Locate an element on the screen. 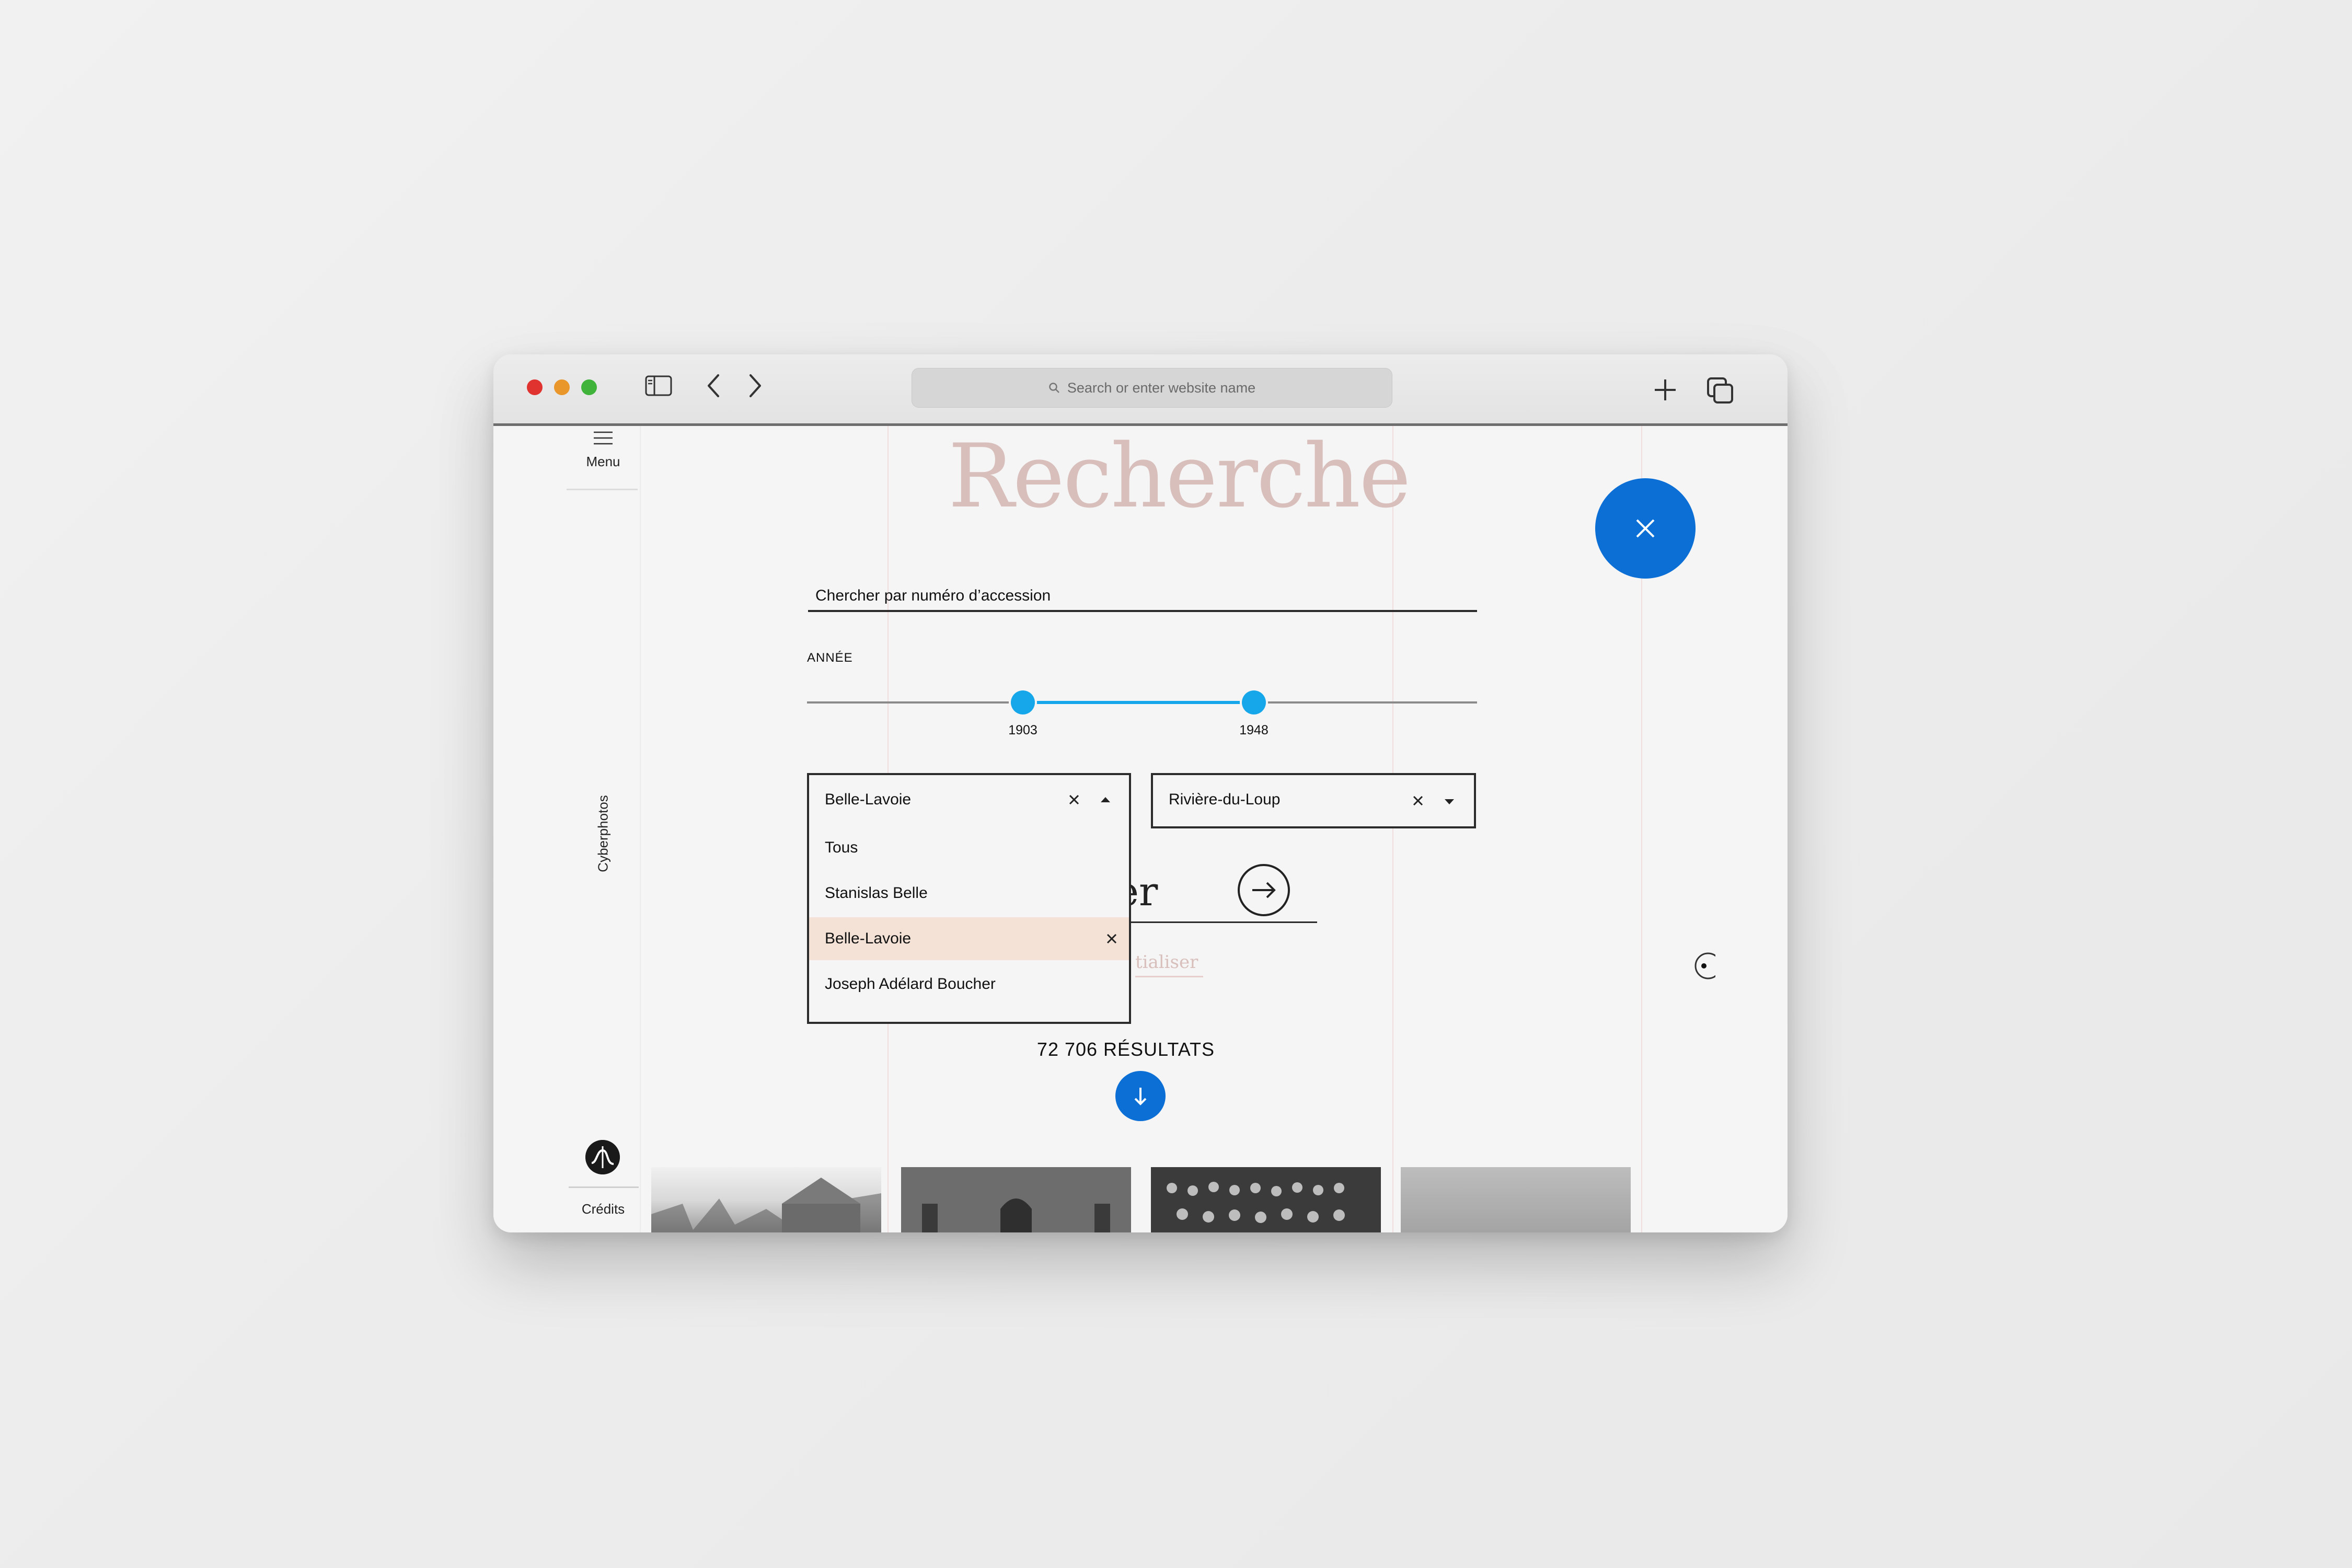 This screenshot has width=2352, height=1568. scroll-to-results-button is located at coordinates (1140, 1096).